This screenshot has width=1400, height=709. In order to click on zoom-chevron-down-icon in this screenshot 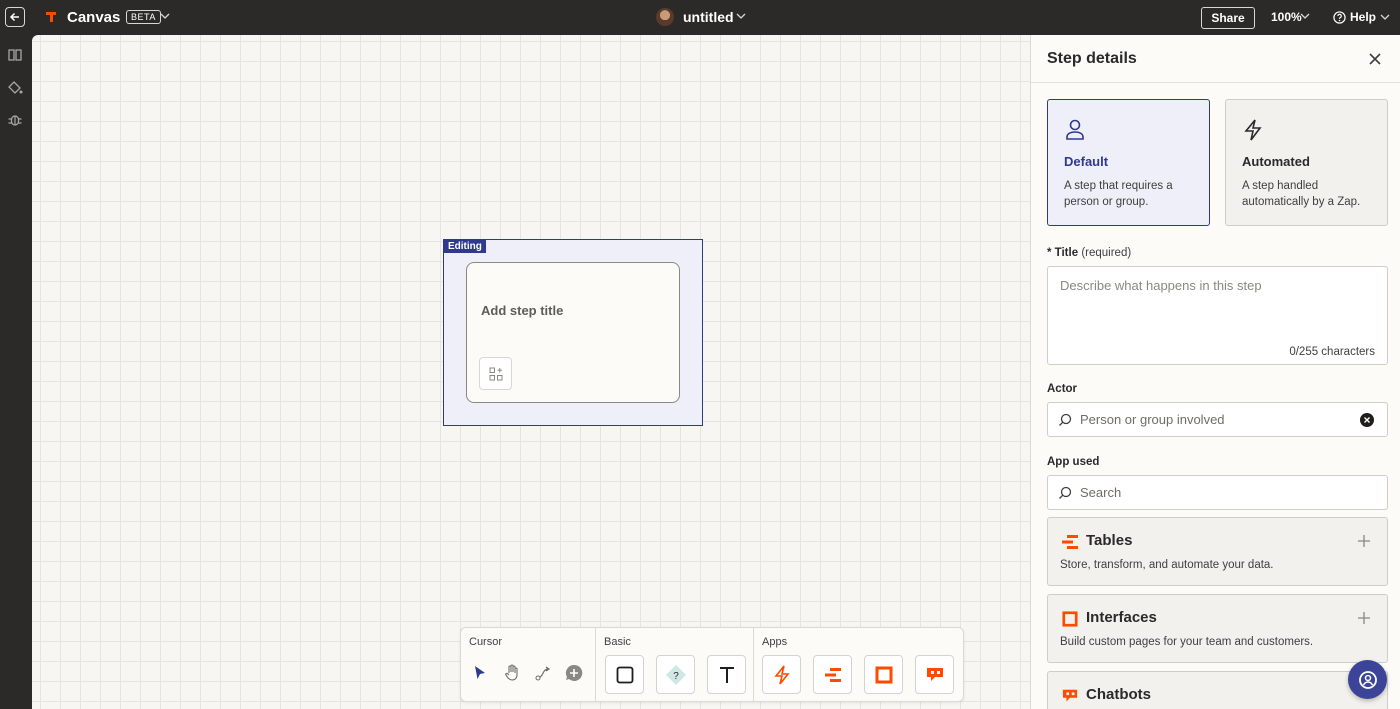, I will do `click(1305, 16)`.